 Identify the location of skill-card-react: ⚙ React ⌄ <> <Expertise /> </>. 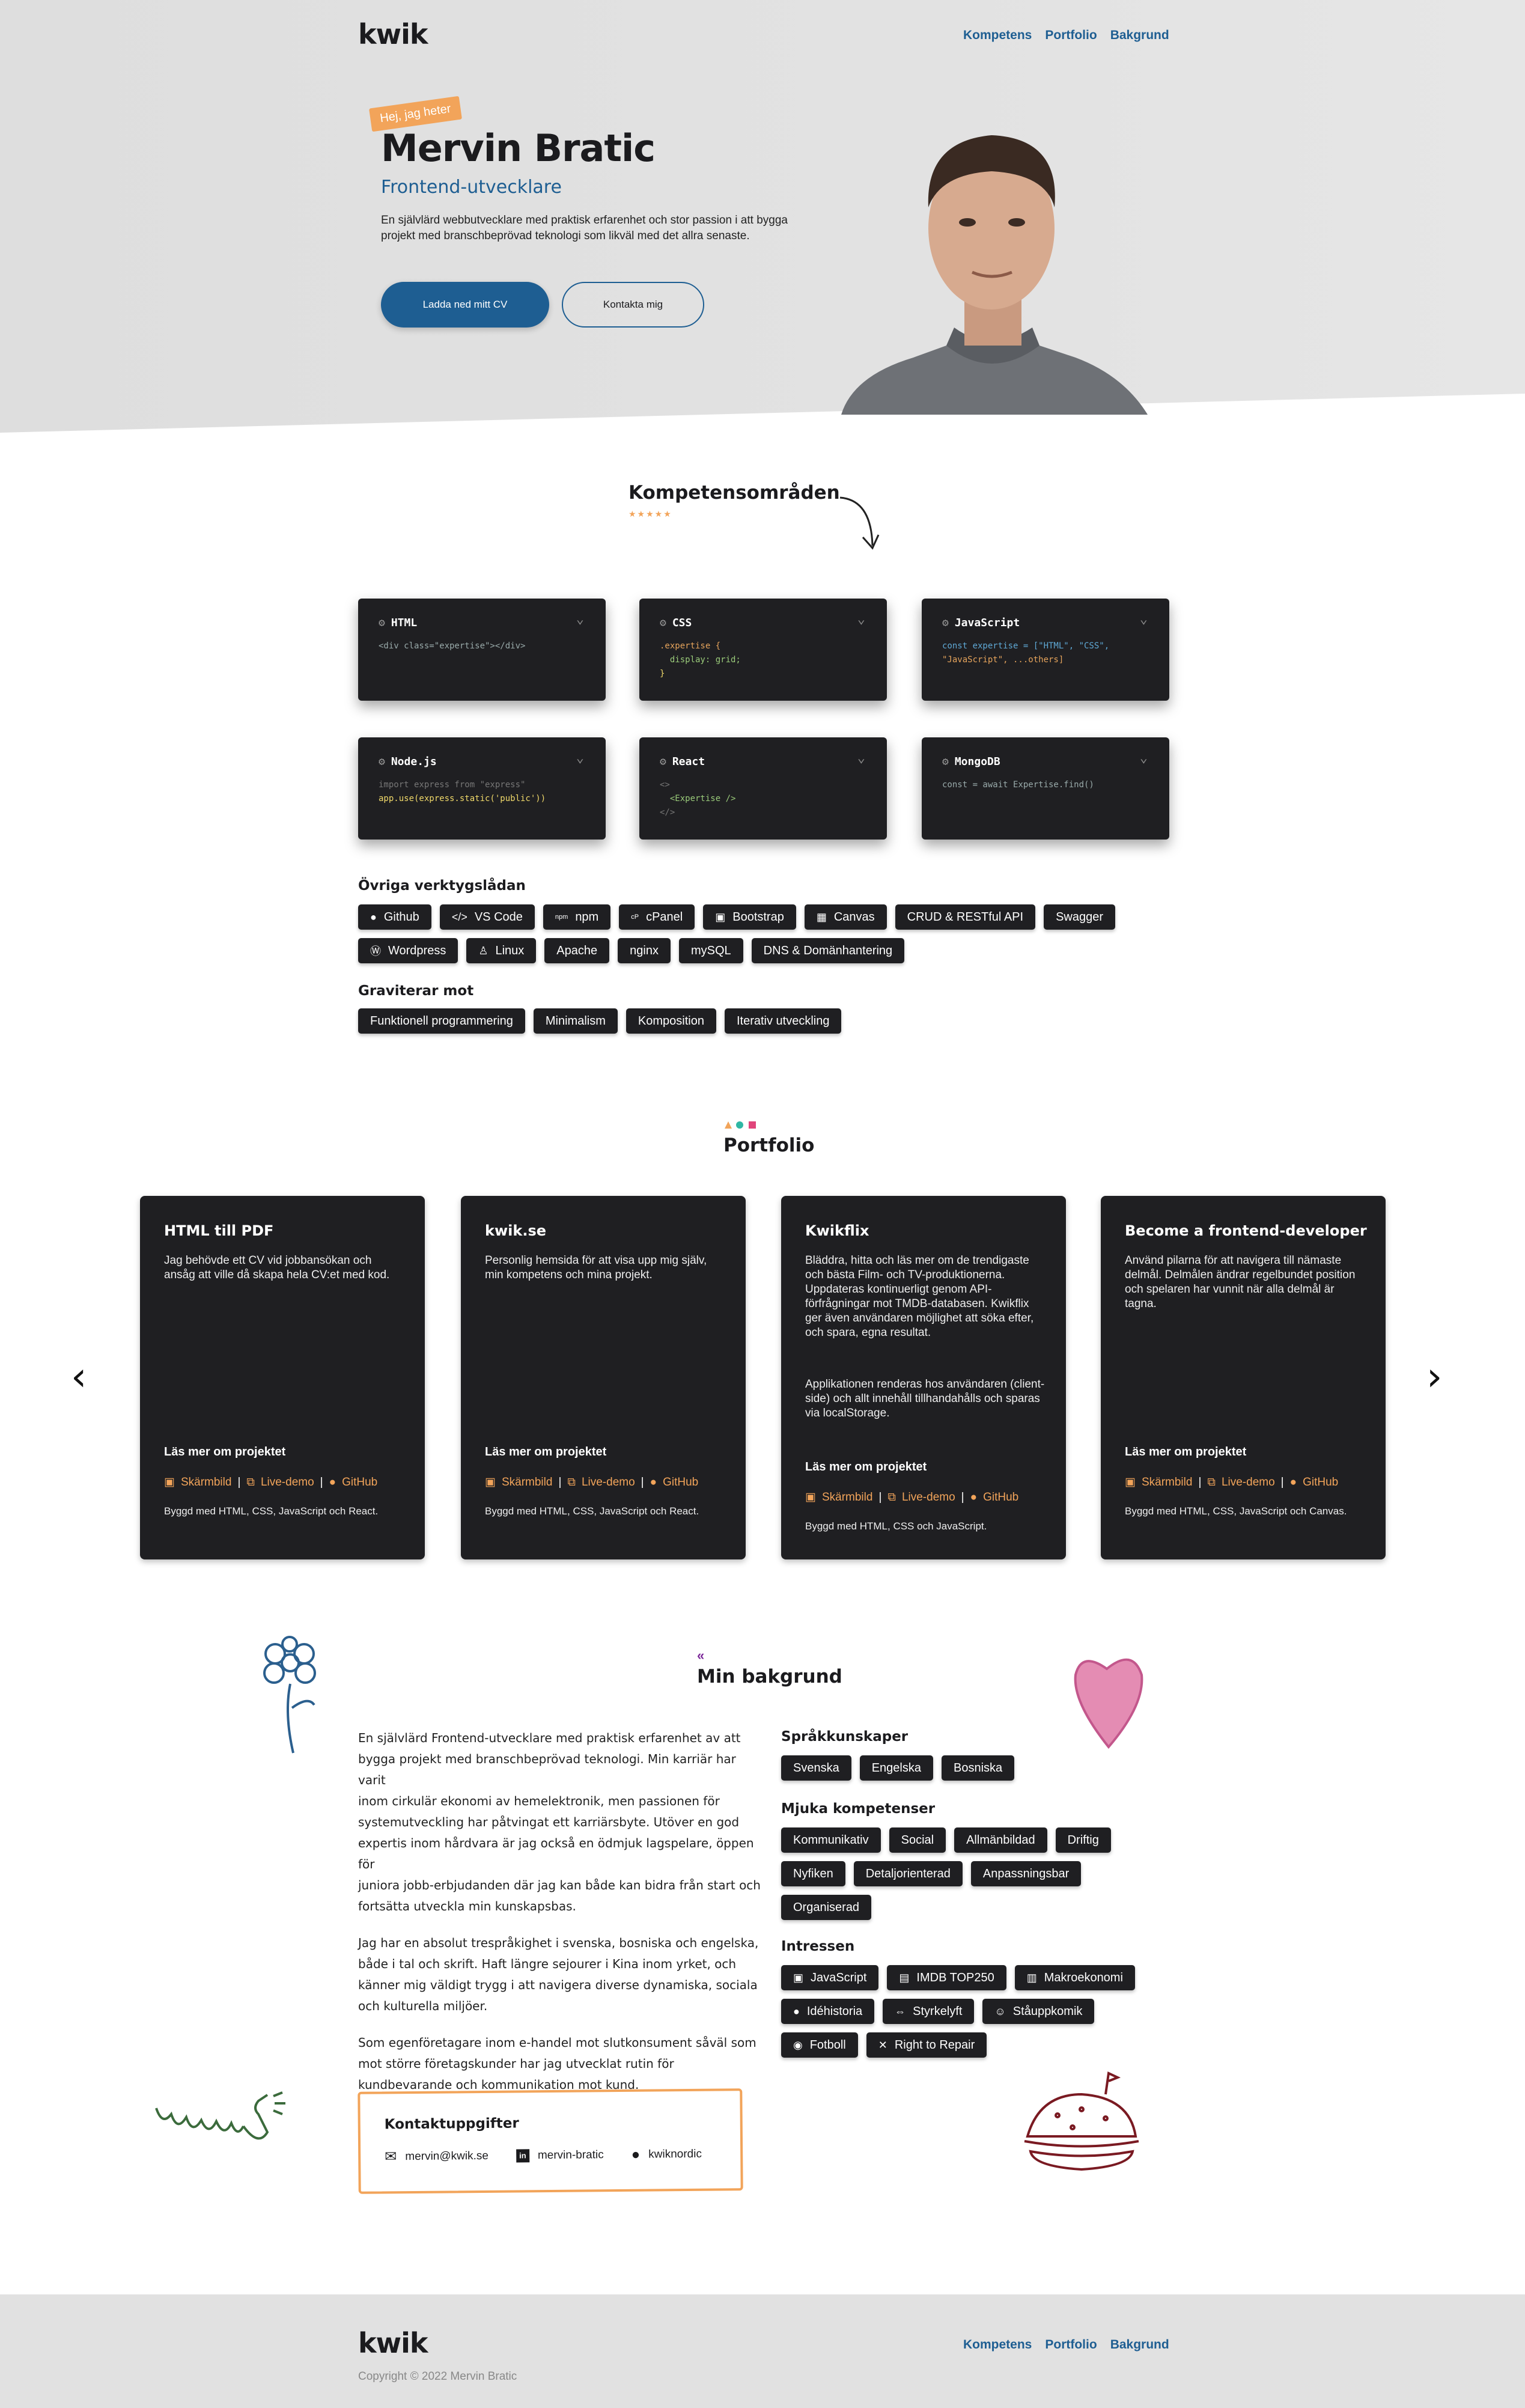
(763, 788).